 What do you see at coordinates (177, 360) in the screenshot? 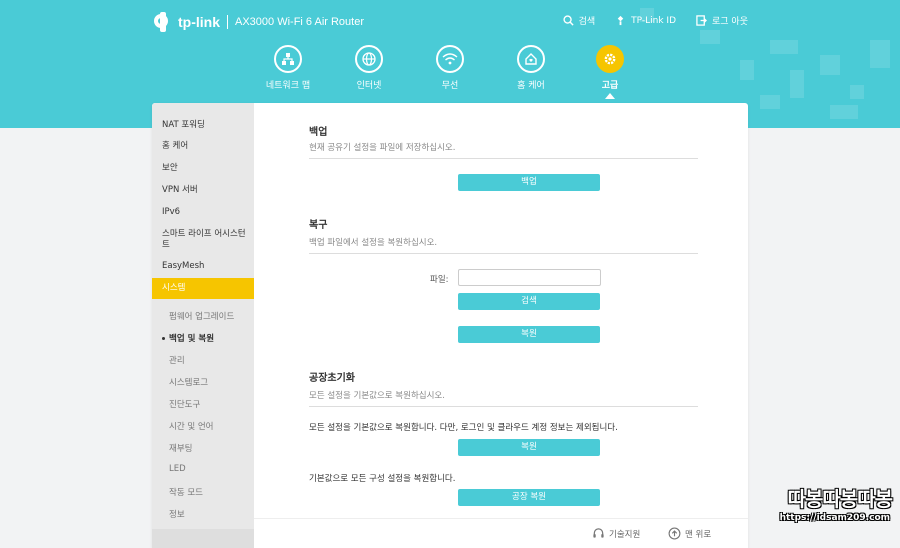
I see `sidebar-sub-admin: 관리` at bounding box center [177, 360].